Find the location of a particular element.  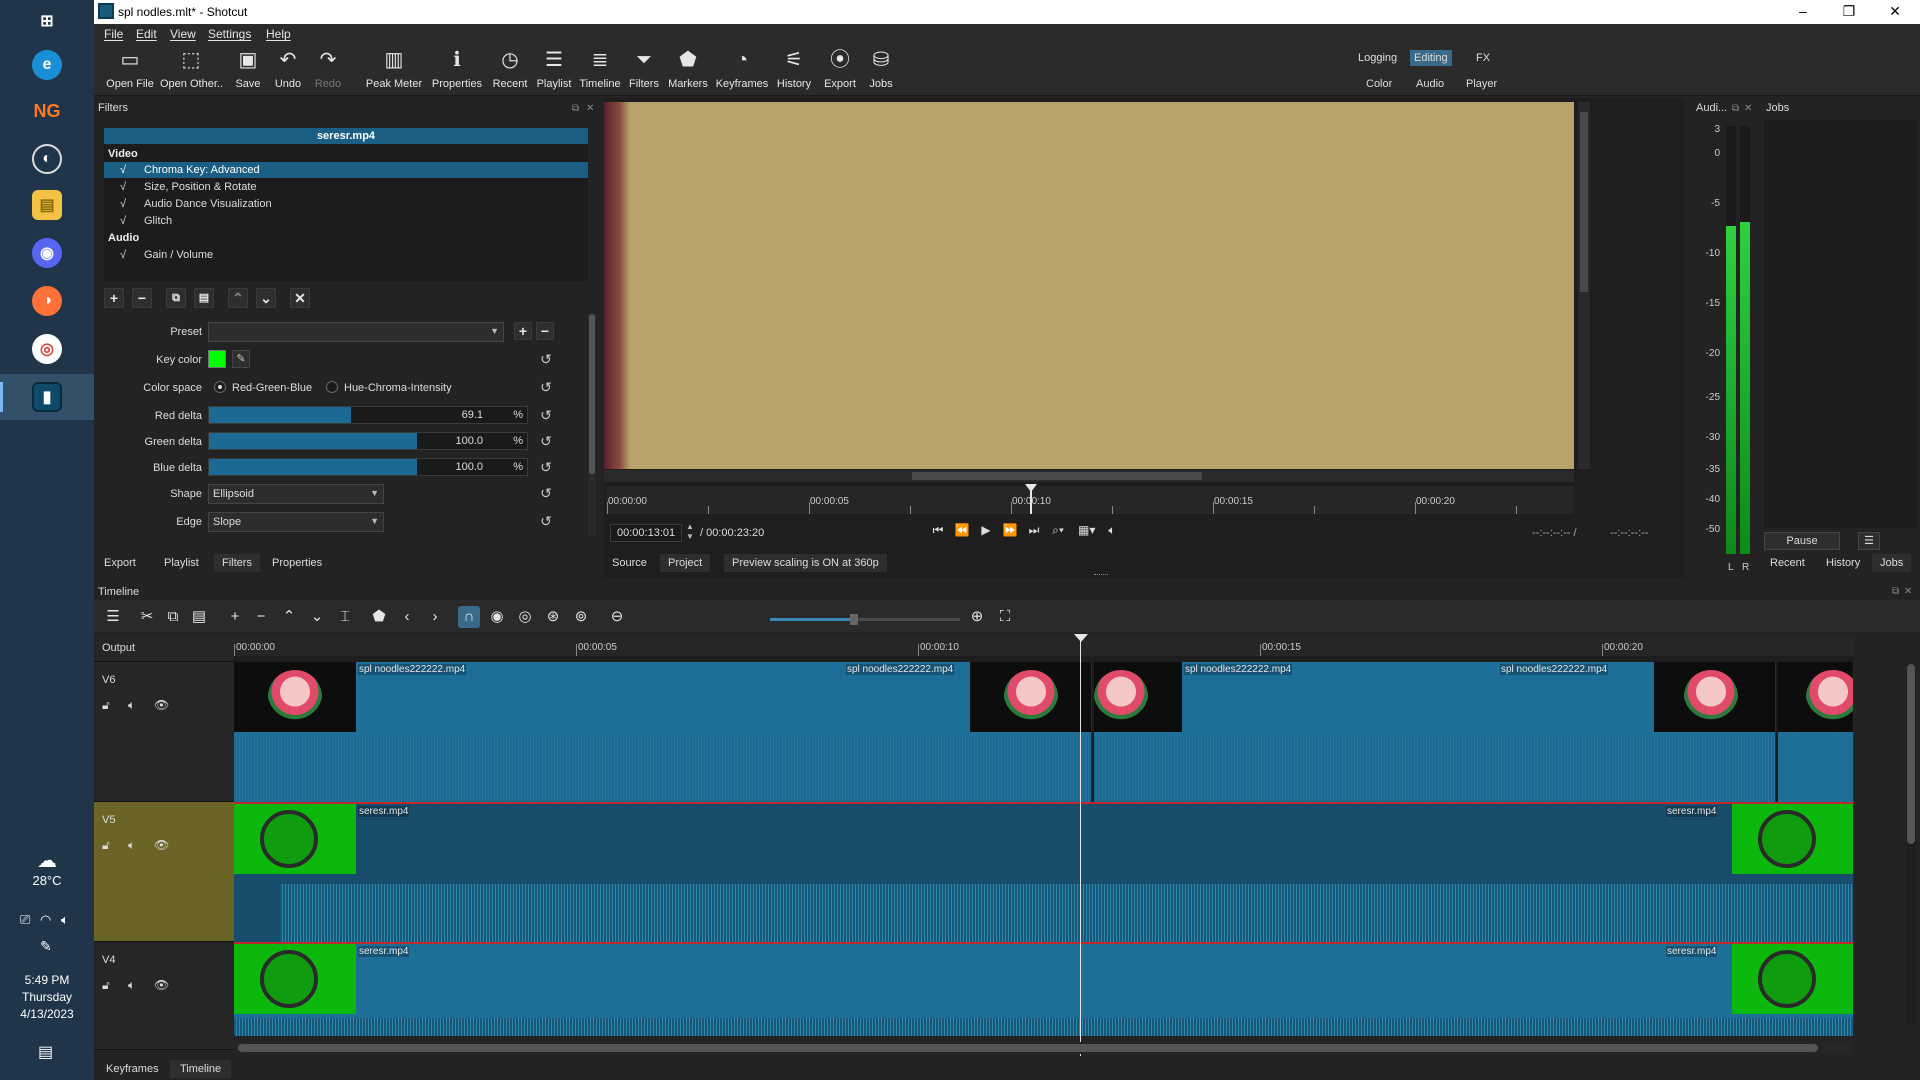

reset-red-delta-icon: ↺ is located at coordinates (546, 415).